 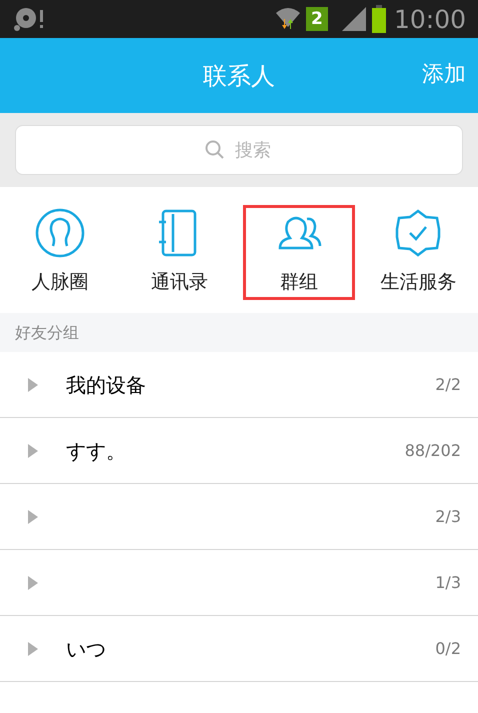 I want to click on group-count: 88/202, so click(x=432, y=451).